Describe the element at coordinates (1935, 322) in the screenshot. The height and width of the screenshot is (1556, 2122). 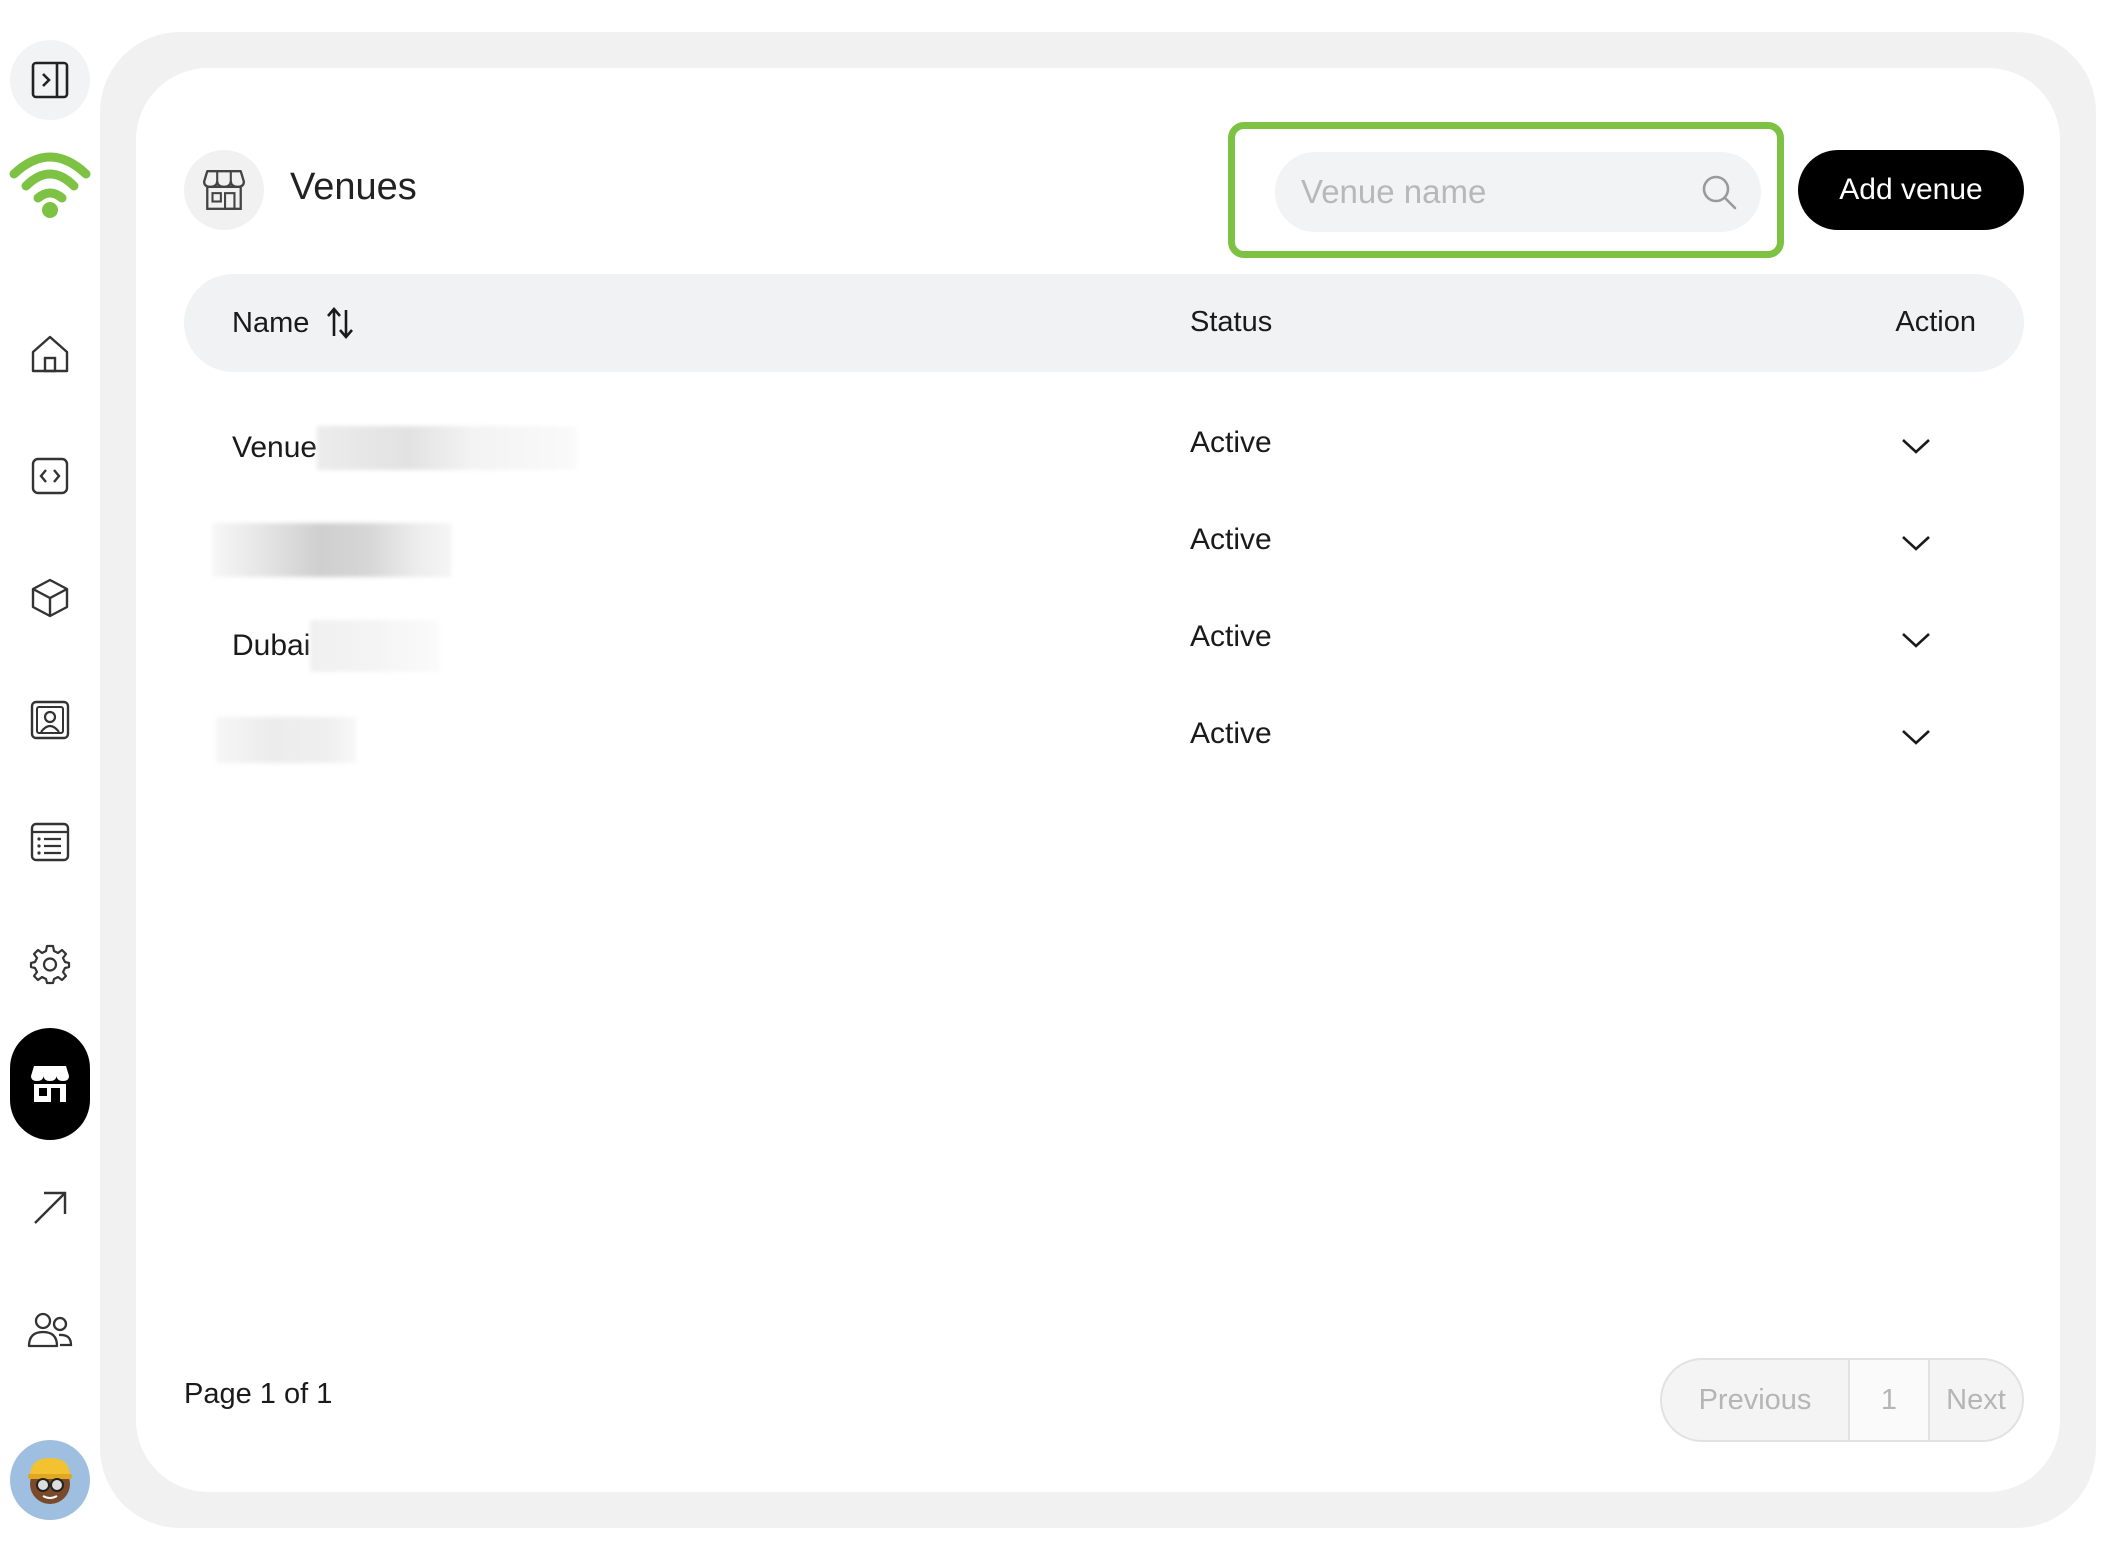
I see `column-action-header: Action` at that location.